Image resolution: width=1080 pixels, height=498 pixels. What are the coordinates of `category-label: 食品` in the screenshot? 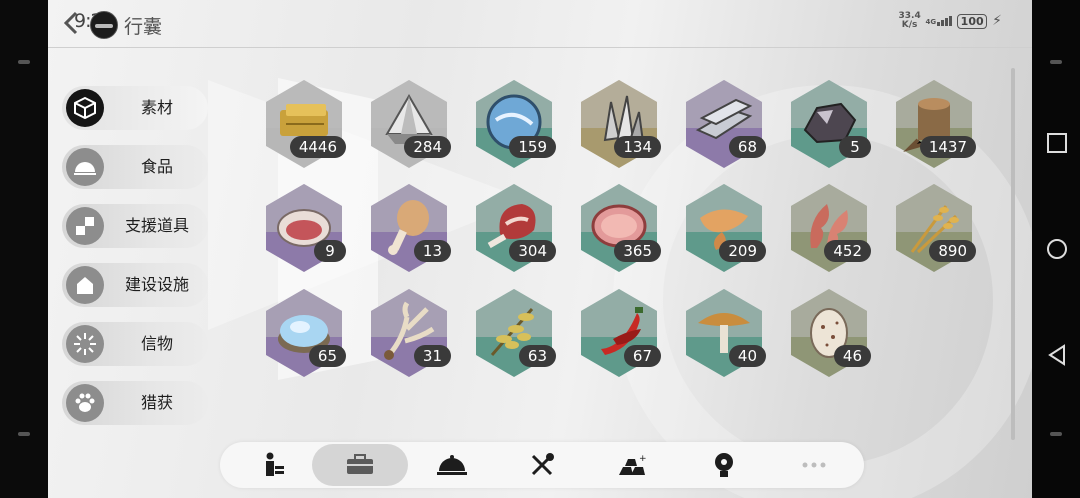 It's located at (156, 166).